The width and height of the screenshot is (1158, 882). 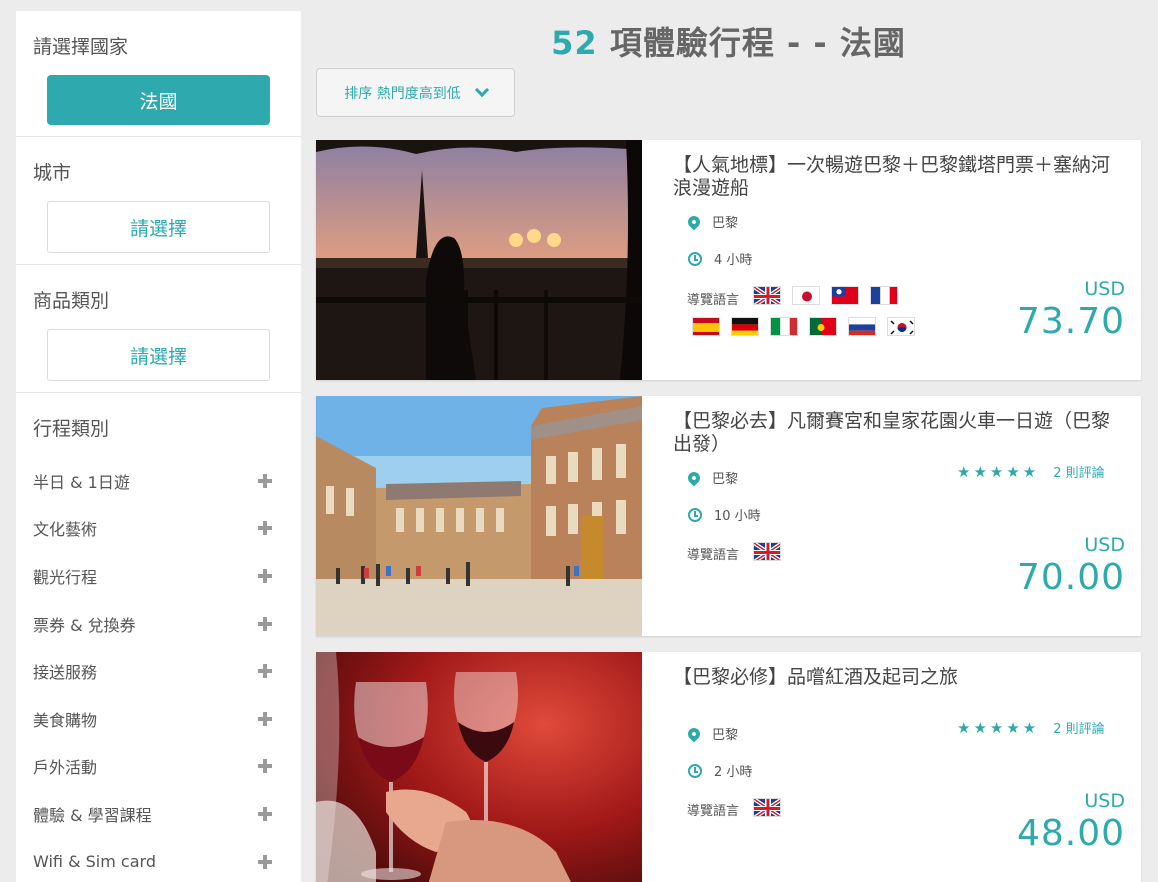 I want to click on city-filter-title: 城市, so click(x=52, y=173).